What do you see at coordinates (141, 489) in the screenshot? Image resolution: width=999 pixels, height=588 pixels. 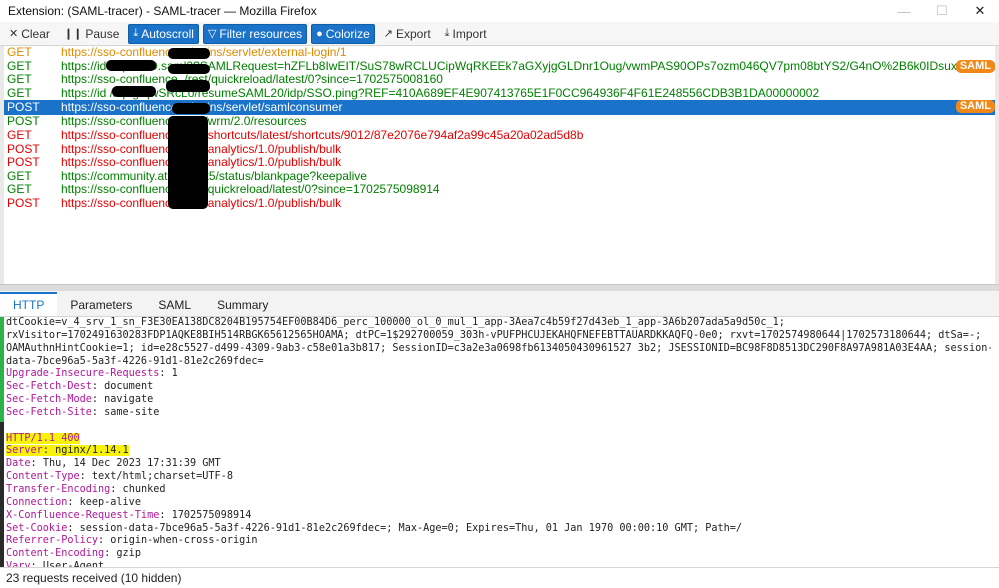 I see `header-value: chunked` at bounding box center [141, 489].